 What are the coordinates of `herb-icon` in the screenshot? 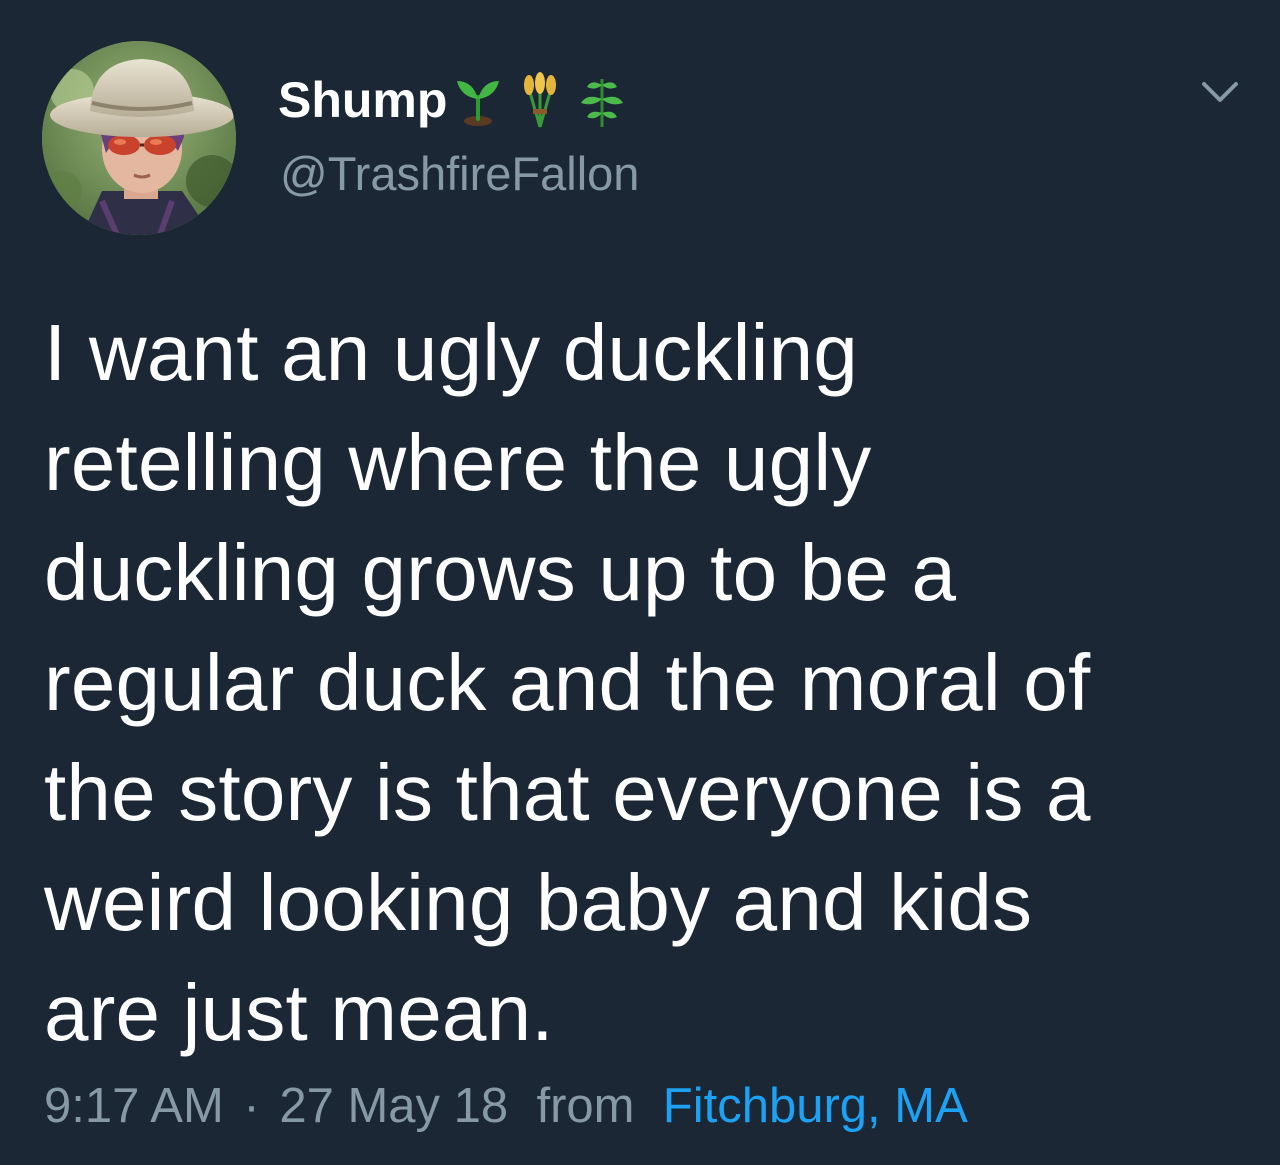 It's located at (602, 100).